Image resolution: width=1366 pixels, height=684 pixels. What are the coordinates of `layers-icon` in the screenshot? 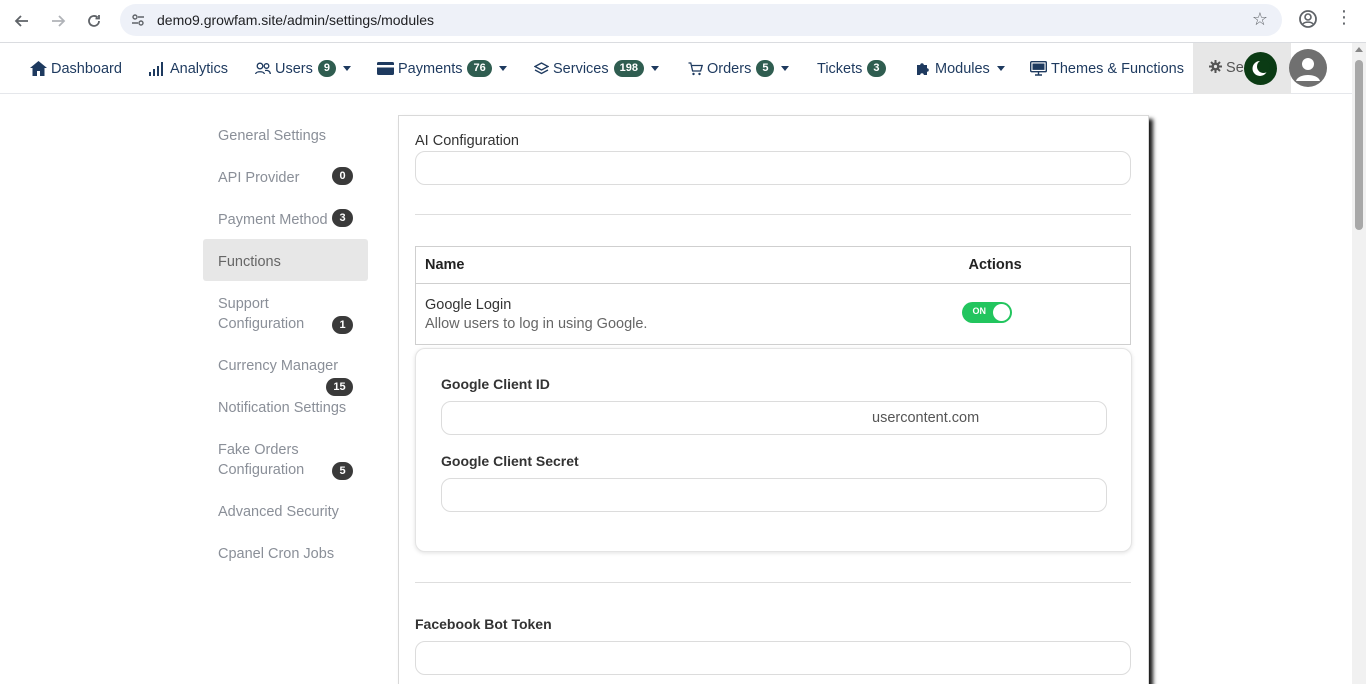 It's located at (541, 68).